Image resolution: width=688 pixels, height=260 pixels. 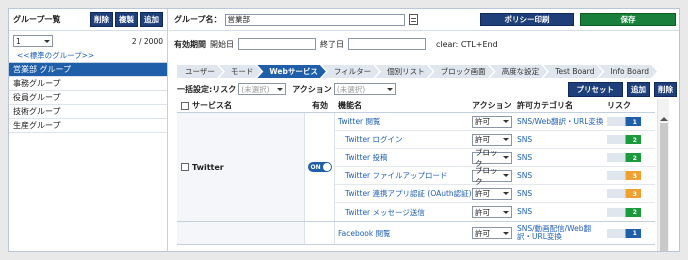 I want to click on function-name: Twitter メッセージ送信, so click(x=403, y=212).